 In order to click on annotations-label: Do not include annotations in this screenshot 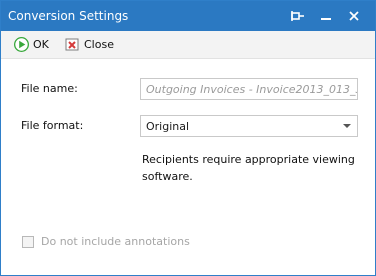, I will do `click(115, 241)`.